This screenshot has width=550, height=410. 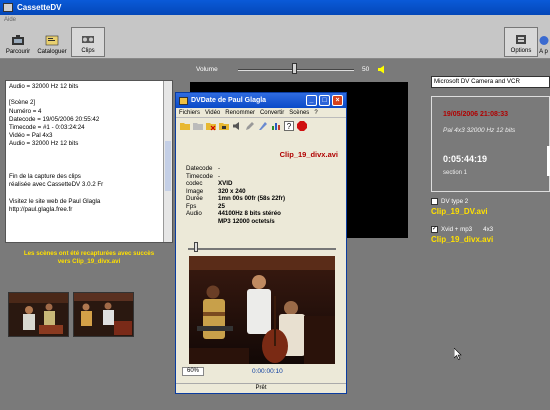 I want to click on minimize-icon: _, so click(x=311, y=100).